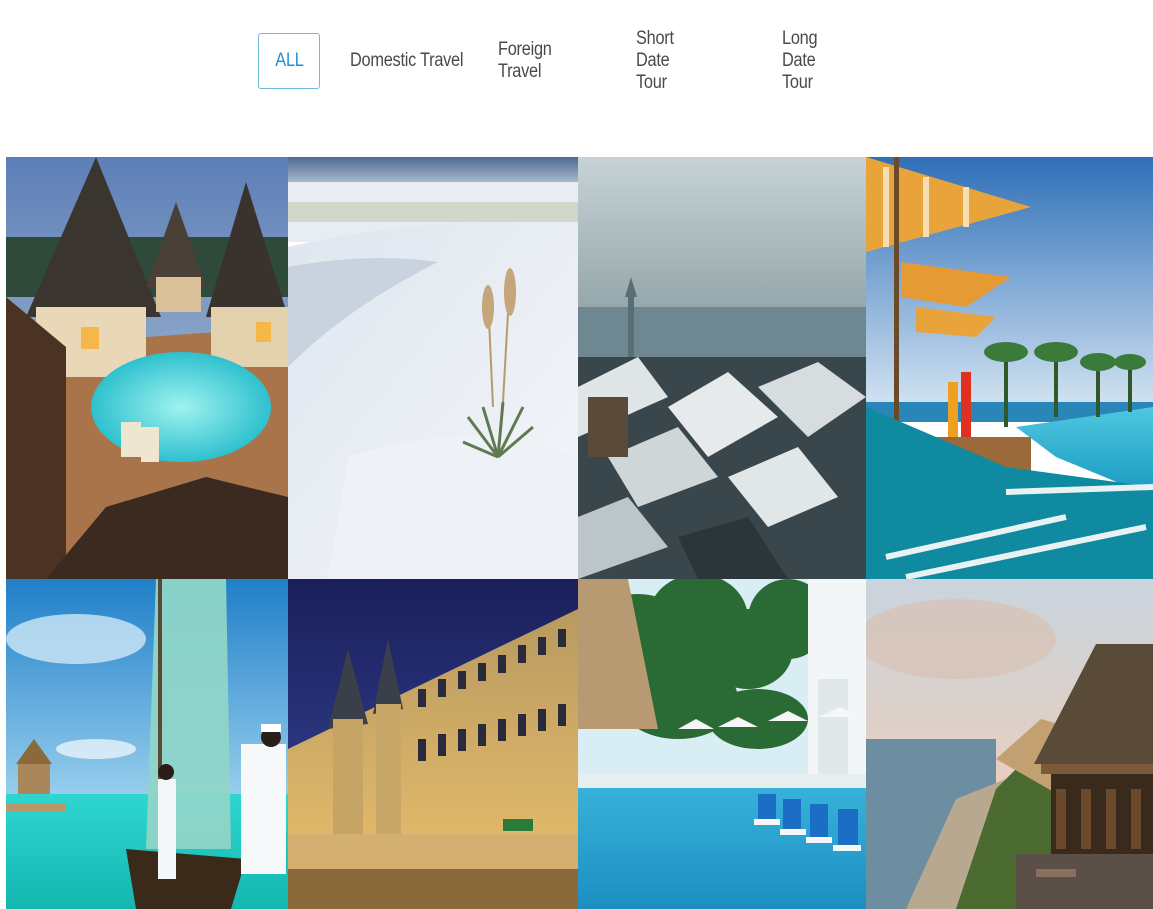 This screenshot has height=909, width=1153. I want to click on filter-short-date-tour-button: Short Date Tour, so click(655, 60).